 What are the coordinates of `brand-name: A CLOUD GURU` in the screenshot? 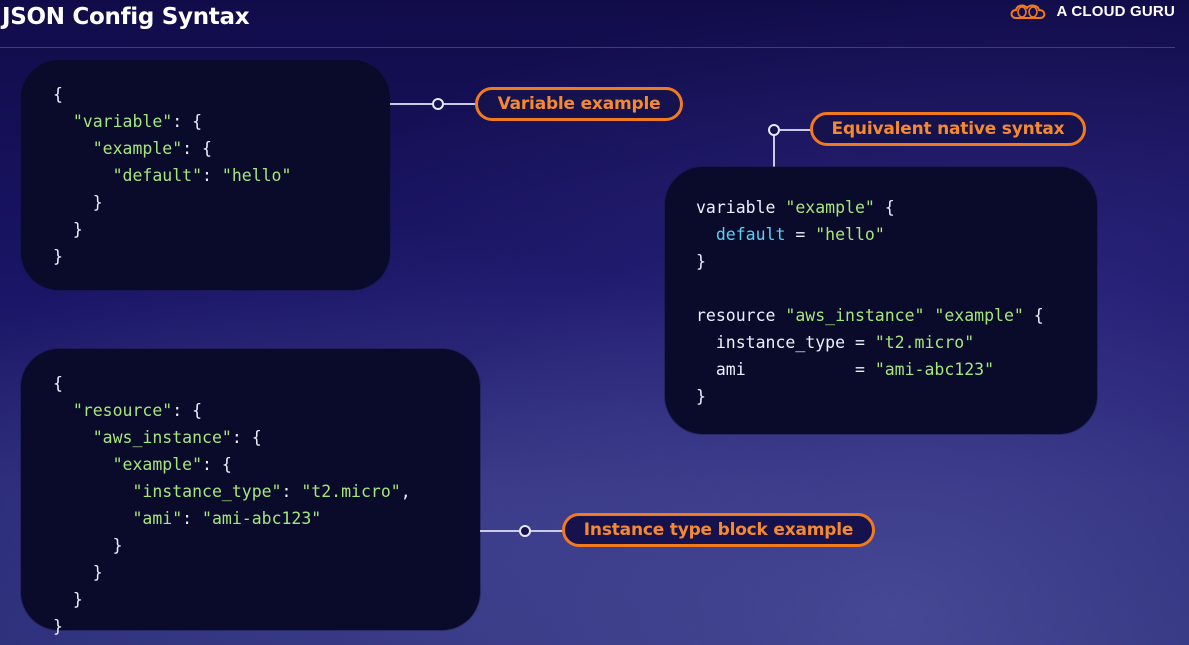 It's located at (1115, 11).